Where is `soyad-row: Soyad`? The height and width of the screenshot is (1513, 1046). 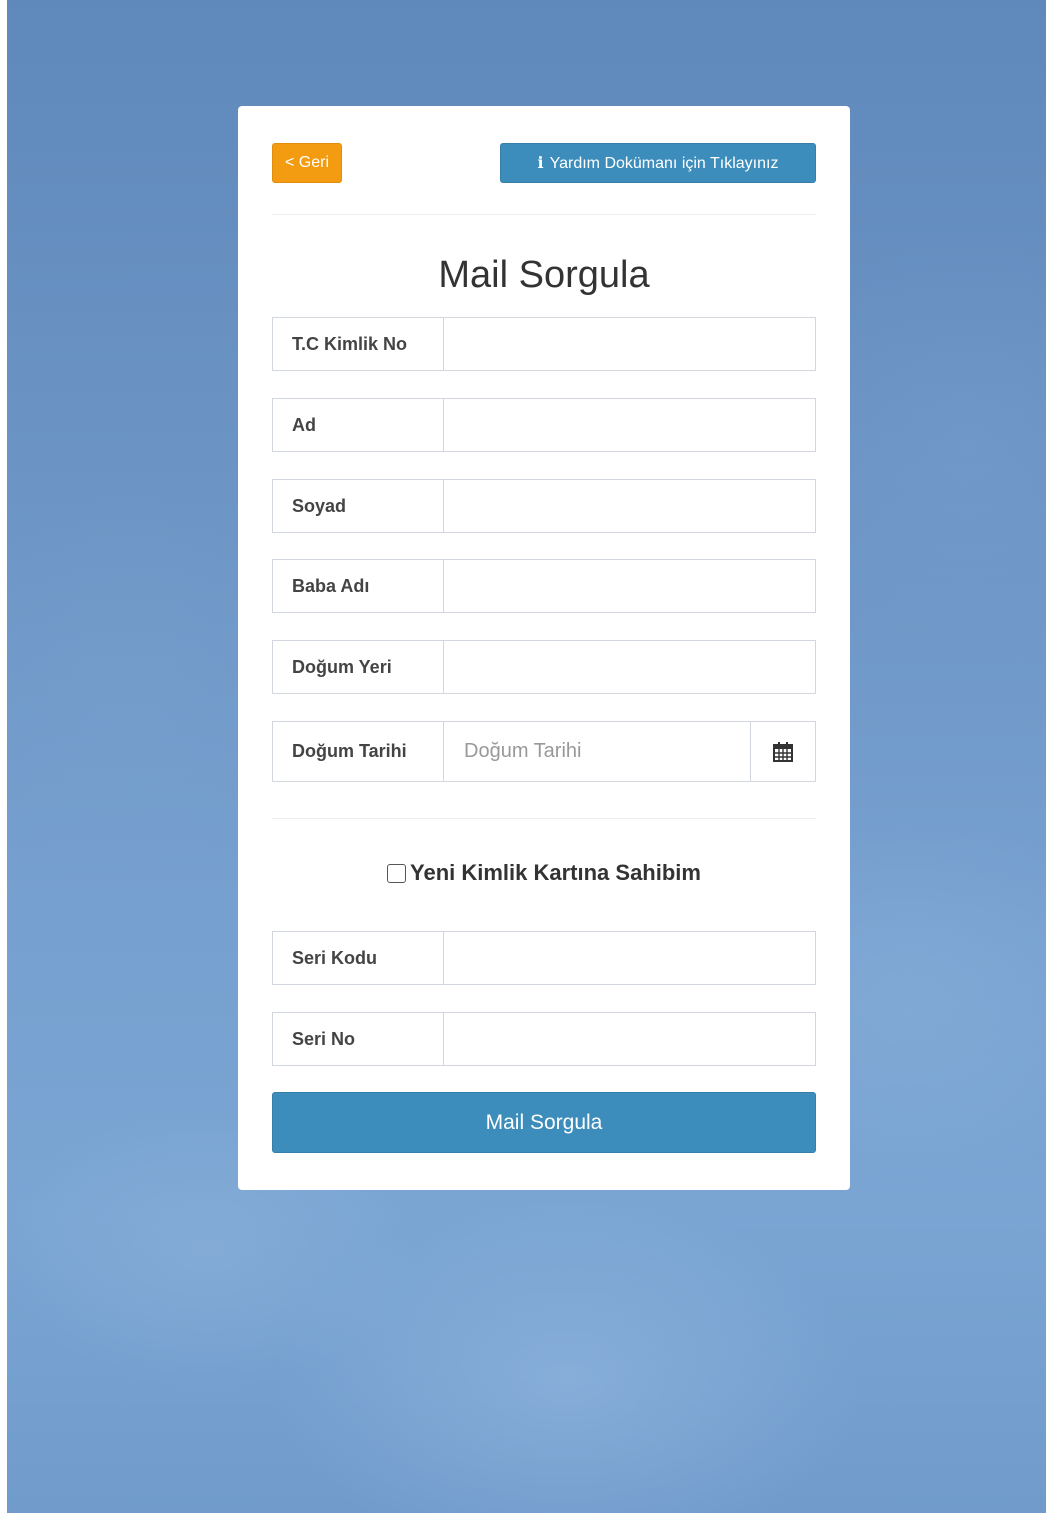 soyad-row: Soyad is located at coordinates (544, 506).